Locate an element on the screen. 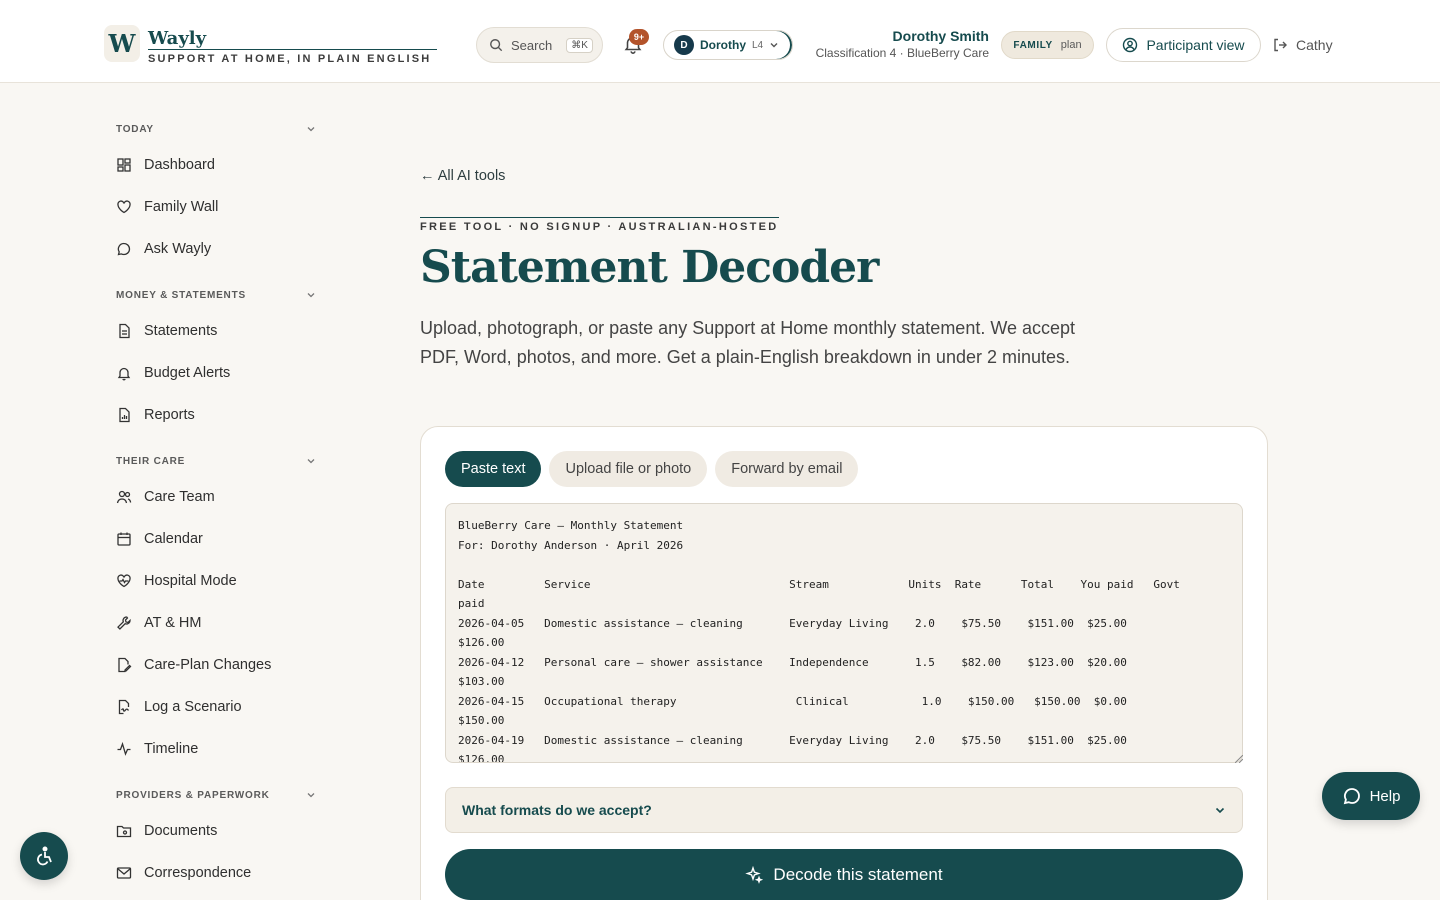 Image resolution: width=1440 pixels, height=900 pixels. search-shortcut: ⌘K is located at coordinates (579, 45).